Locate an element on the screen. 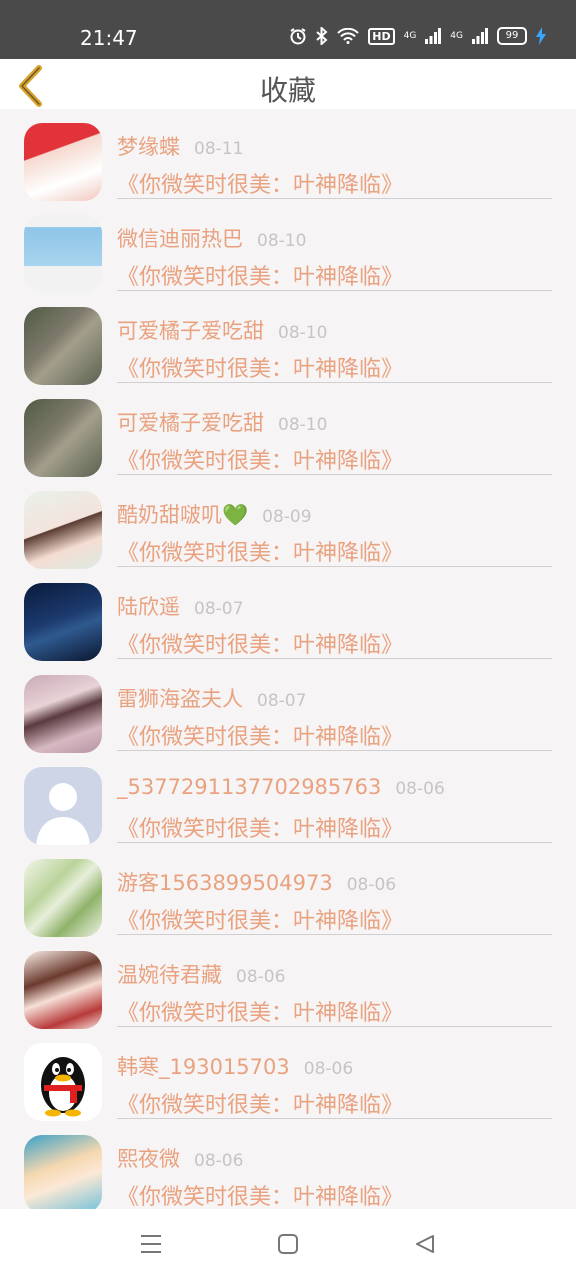 The width and height of the screenshot is (576, 1280). charging-icon is located at coordinates (541, 36).